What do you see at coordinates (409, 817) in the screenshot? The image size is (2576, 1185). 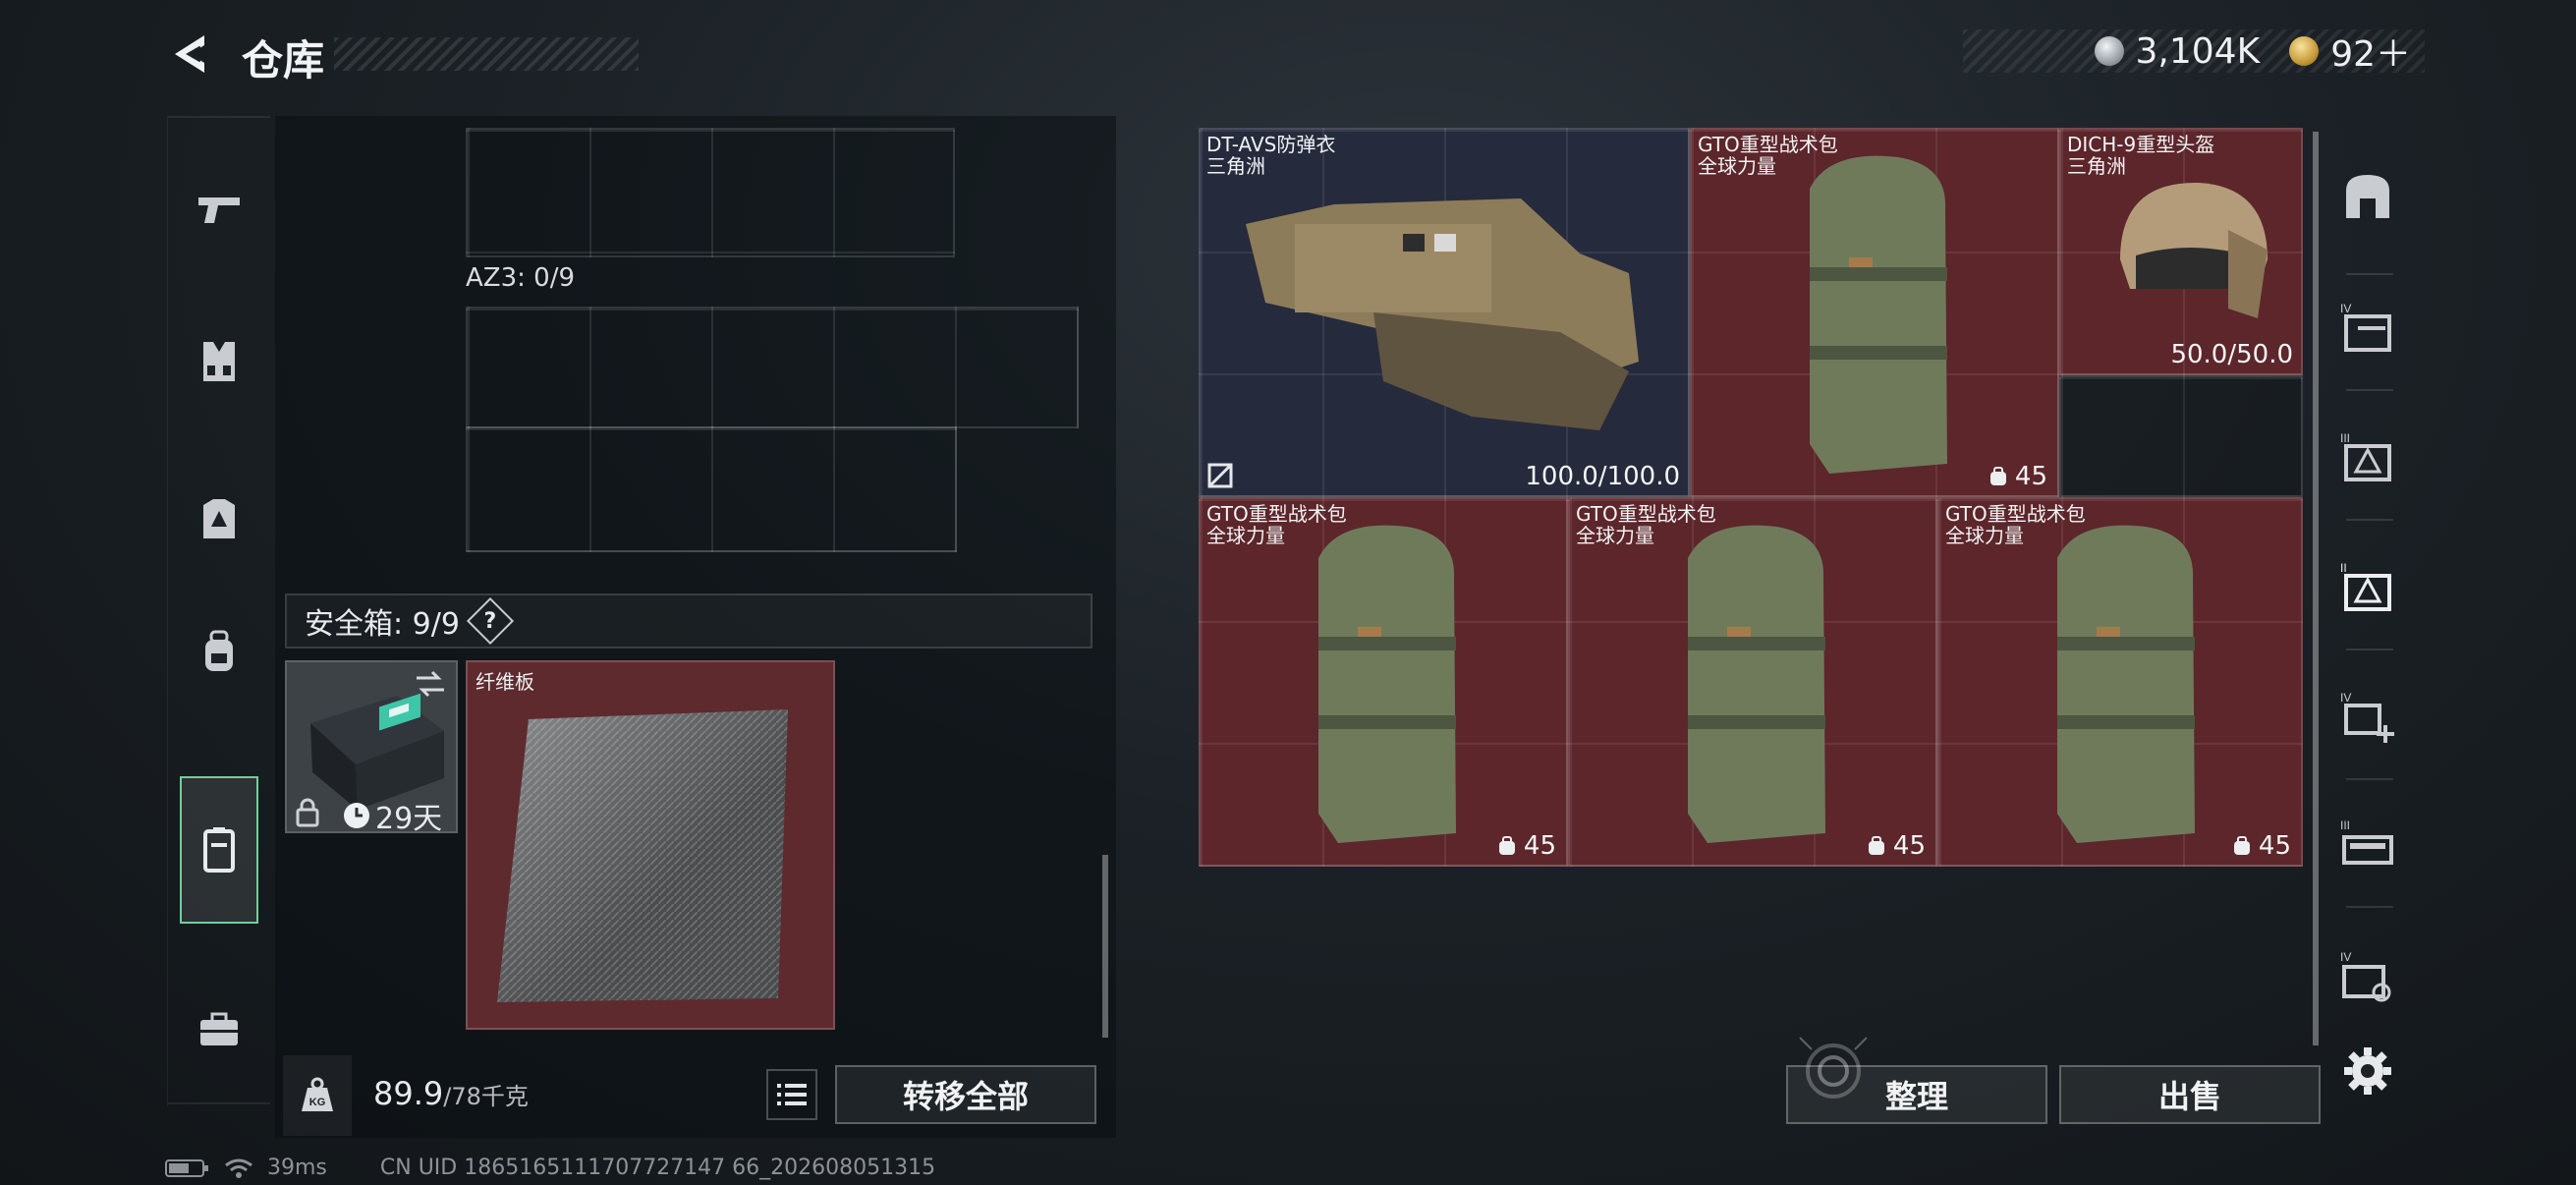 I see `duration-text: 29天` at bounding box center [409, 817].